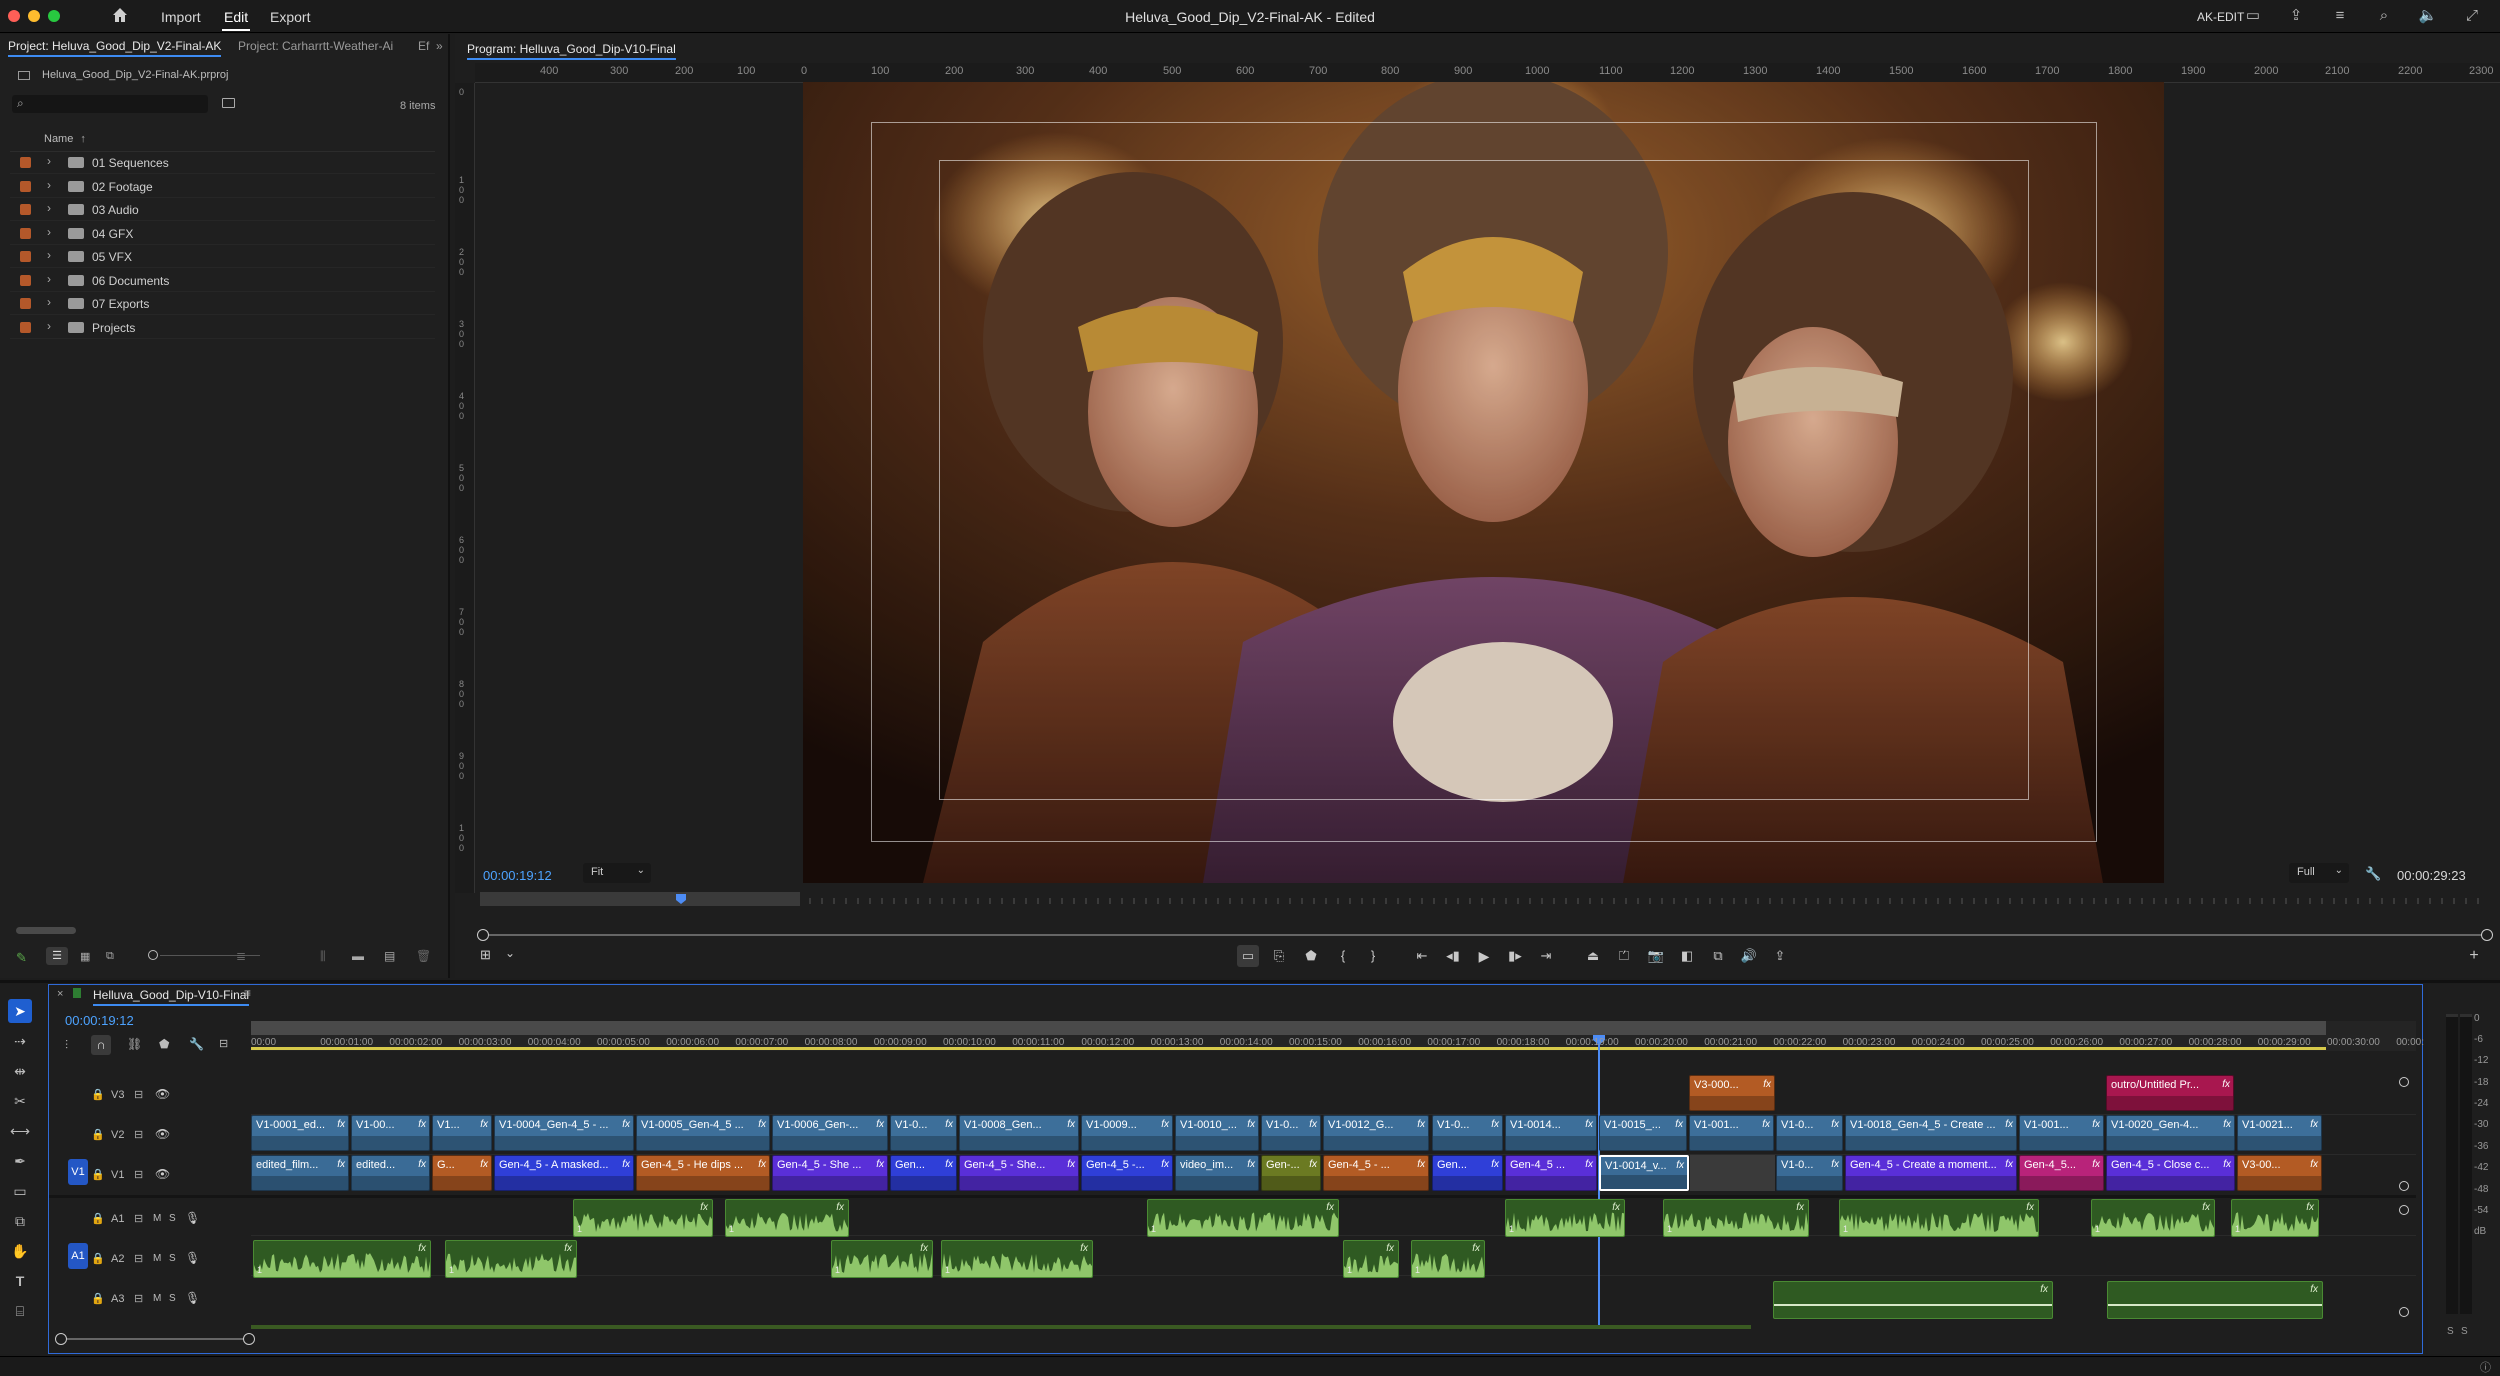  Describe the element at coordinates (2220, 17) in the screenshot. I see `workspace-user: AK-EDIT` at that location.